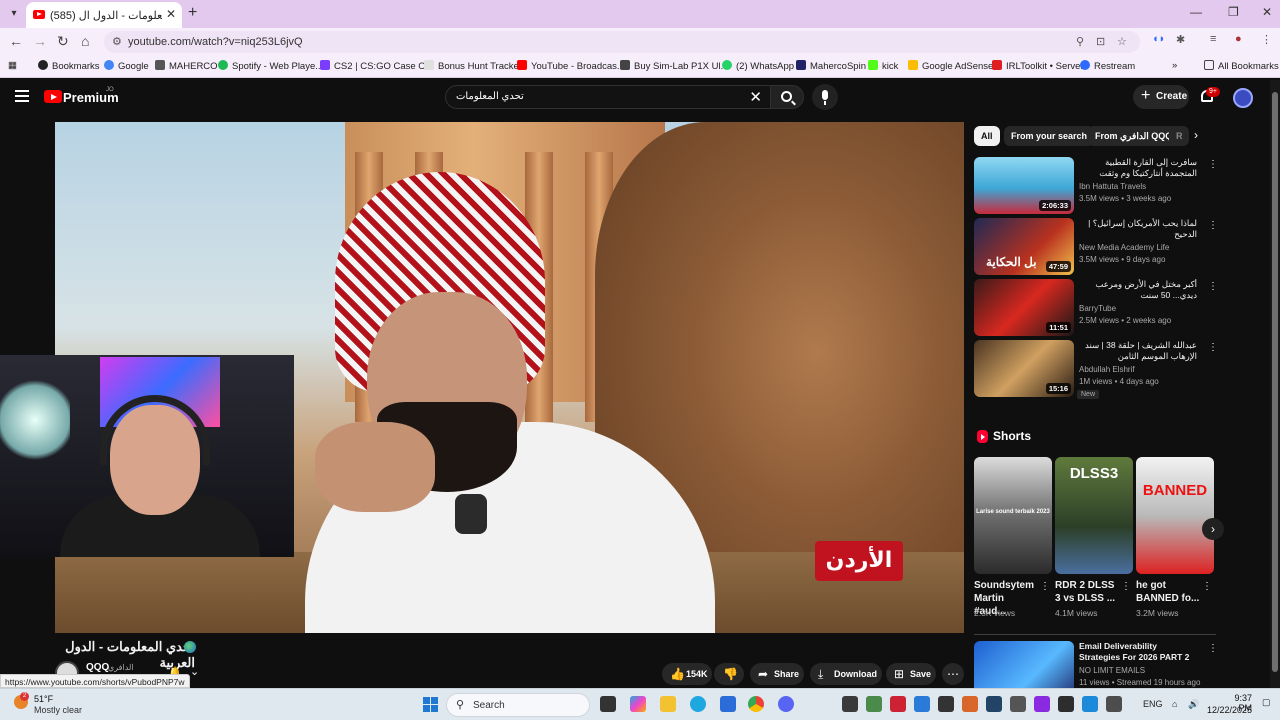 The height and width of the screenshot is (720, 1280). What do you see at coordinates (1196, 135) in the screenshot?
I see `chips-next-icon: ›` at bounding box center [1196, 135].